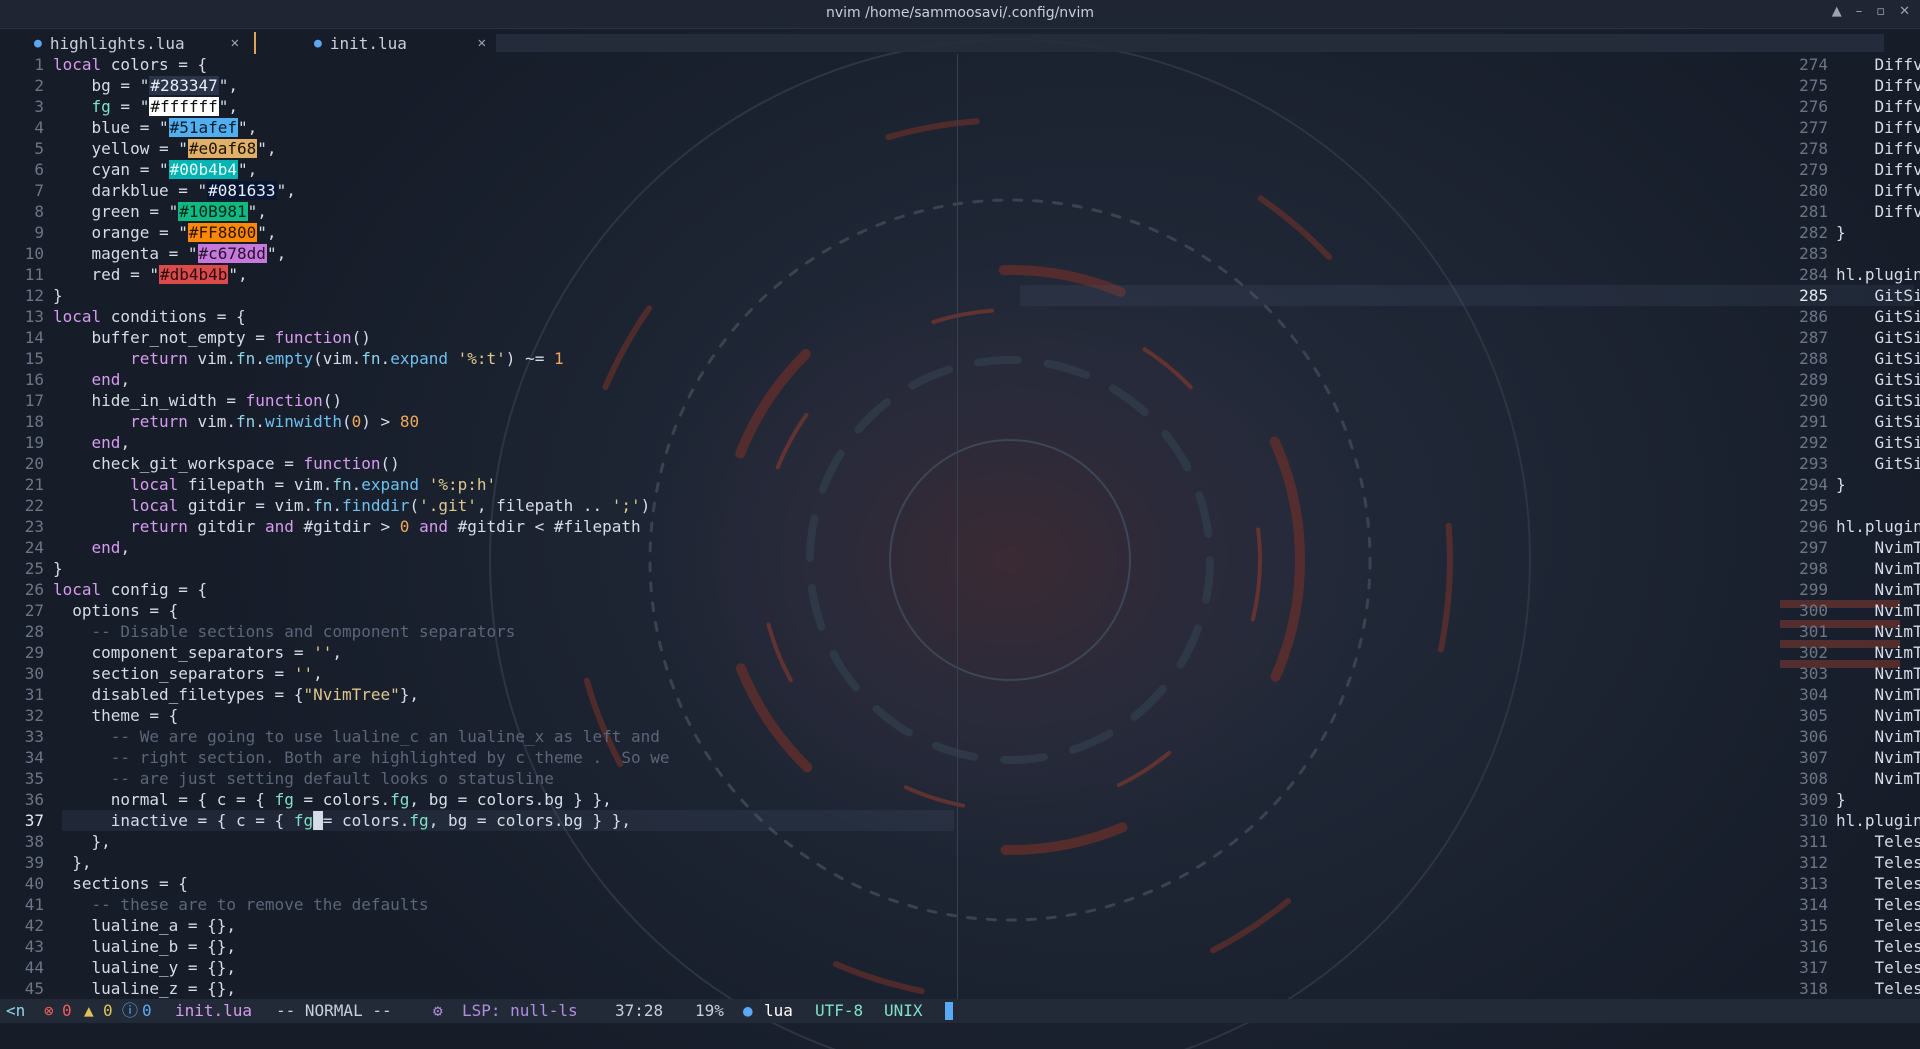  I want to click on code-line: 5 yellow = "#e0af68",, so click(478, 148).